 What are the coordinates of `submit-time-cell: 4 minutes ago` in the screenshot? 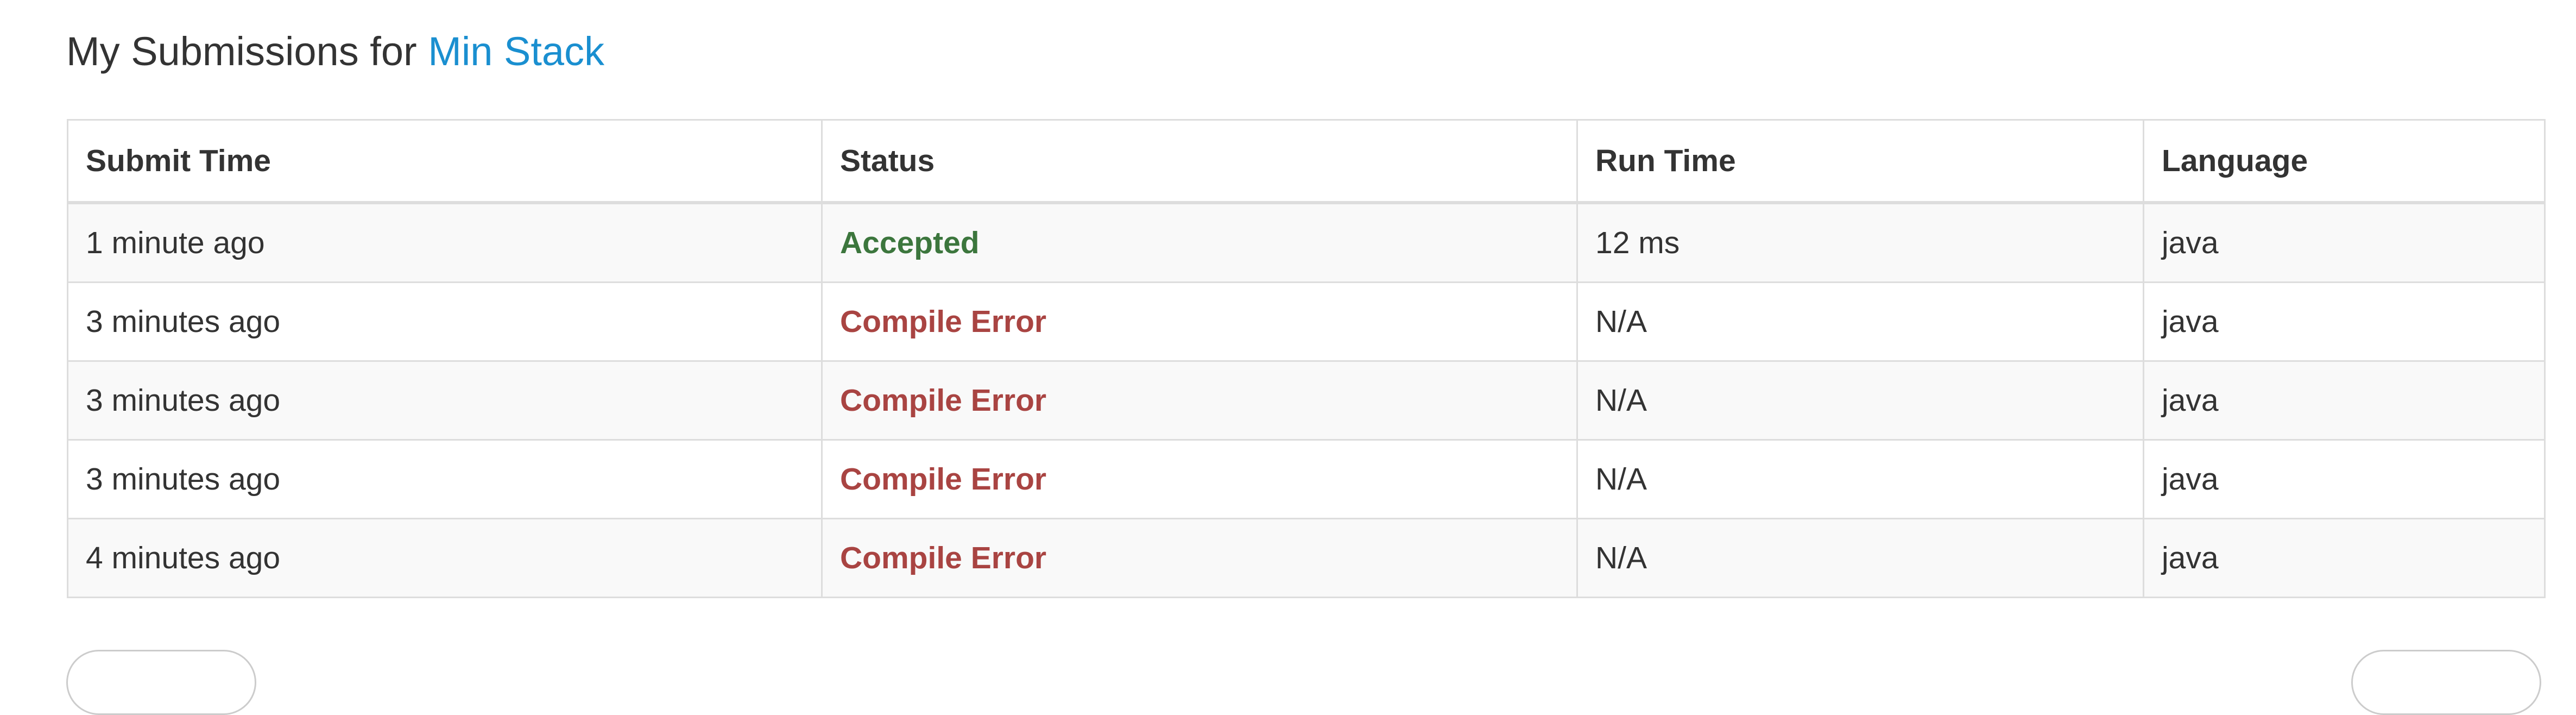 It's located at (445, 558).